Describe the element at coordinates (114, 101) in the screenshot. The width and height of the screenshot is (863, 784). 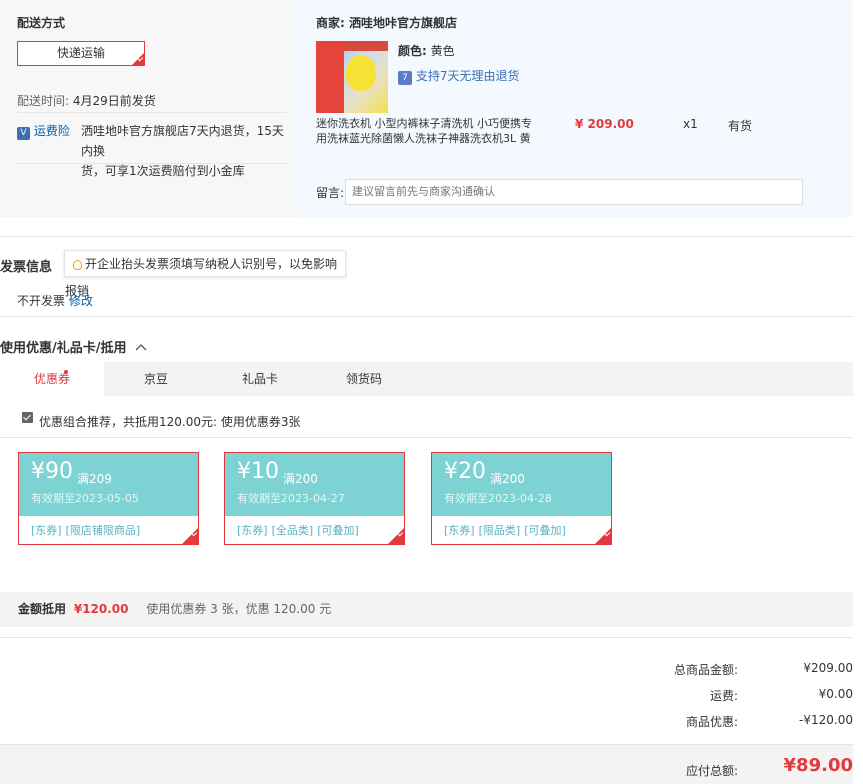
I see `ship-time-value: 4月29日前发货` at that location.